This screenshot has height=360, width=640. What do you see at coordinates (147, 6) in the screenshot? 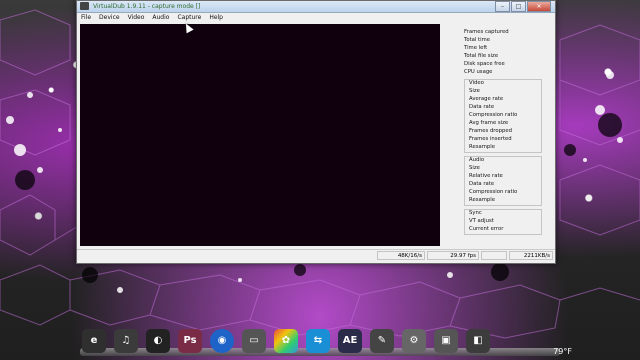
I see `window-title: VirtualDub 1.9.11 - capture mode []` at bounding box center [147, 6].